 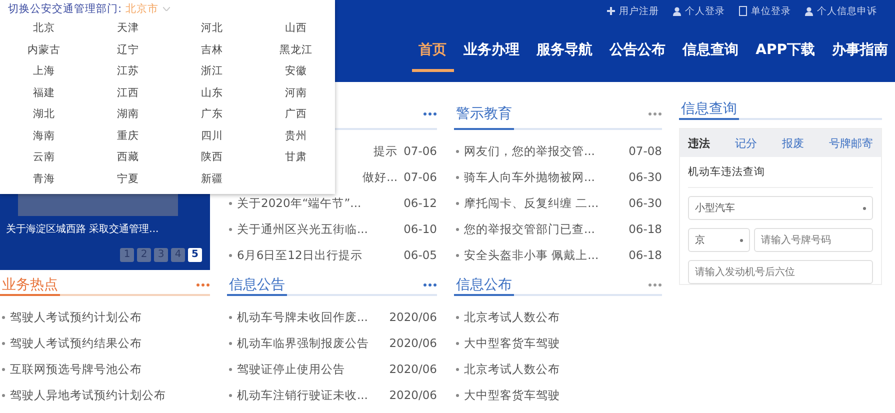 I want to click on news-link: 6月6日至12日出行提示, so click(x=317, y=255).